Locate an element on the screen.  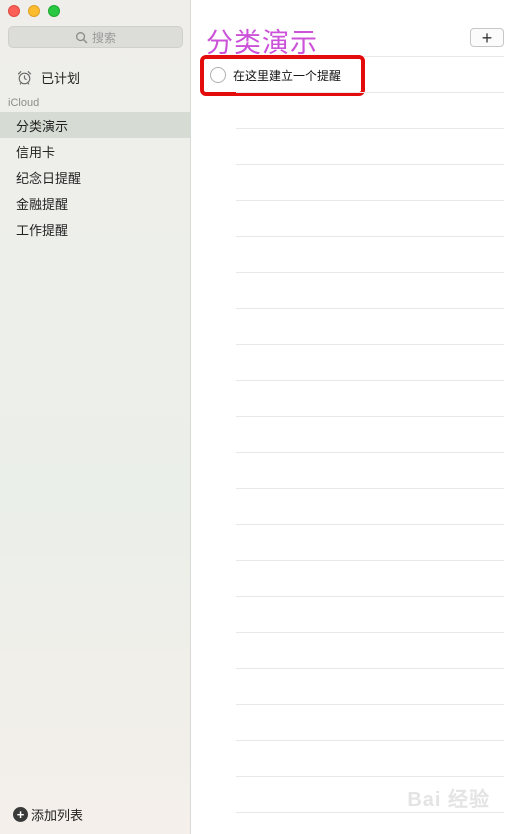
completion-circle-icon is located at coordinates (218, 75).